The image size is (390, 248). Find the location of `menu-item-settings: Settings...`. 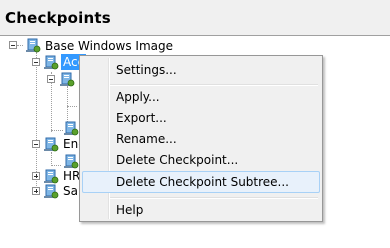

menu-item-settings: Settings... is located at coordinates (201, 70).